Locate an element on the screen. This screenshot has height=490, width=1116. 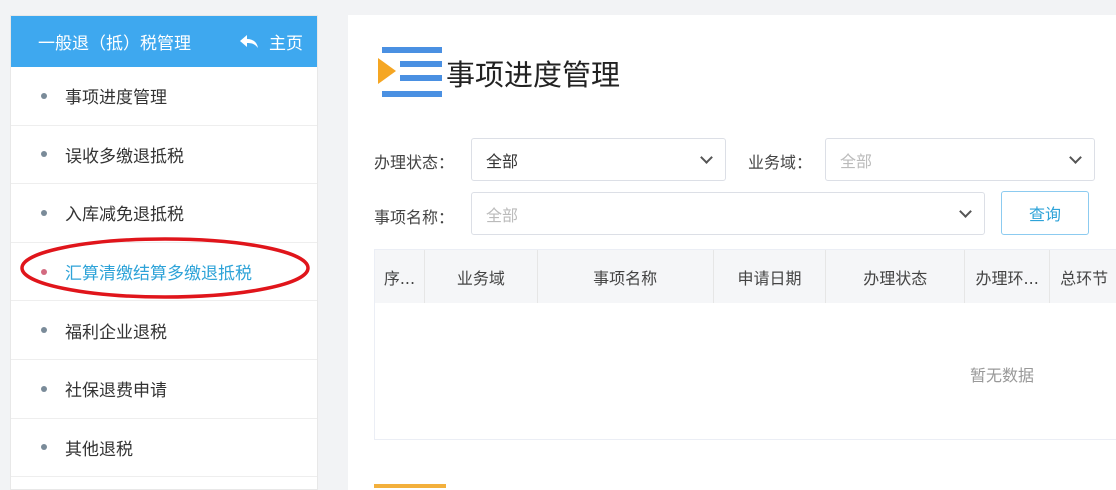
sidebar-item-welfare-refund: 福利企业退税 is located at coordinates (164, 330).